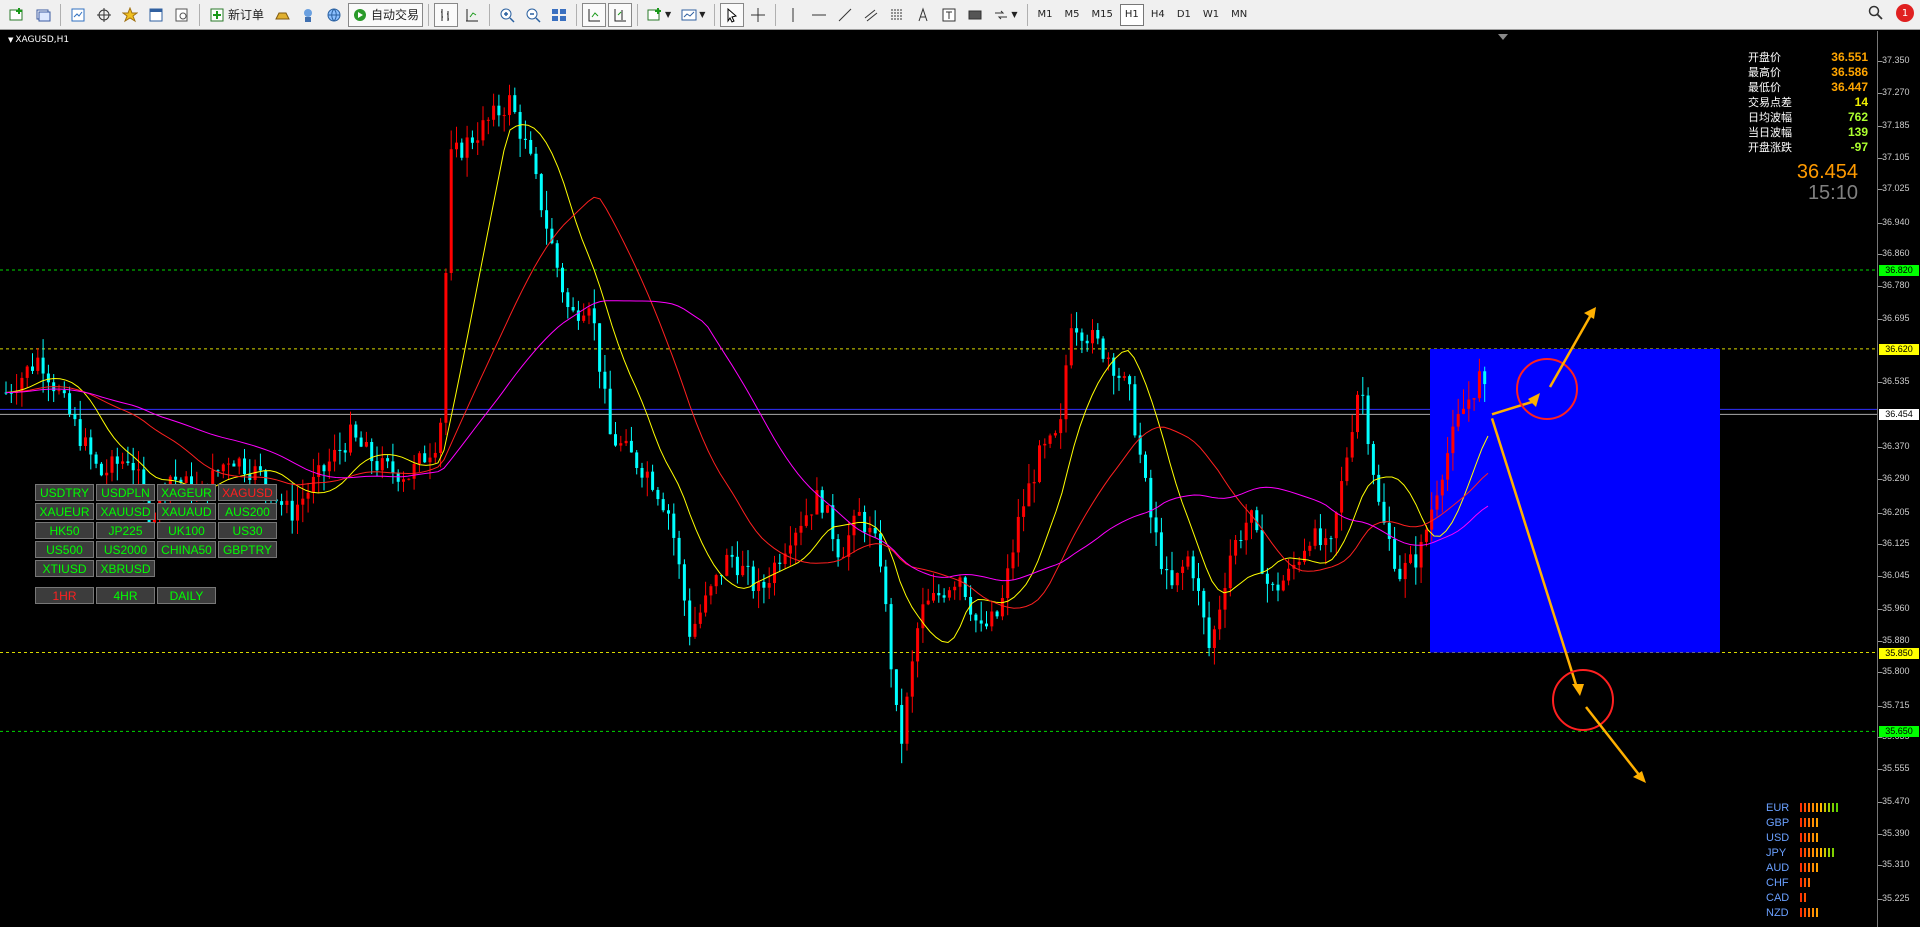 The height and width of the screenshot is (927, 1920). I want to click on strategy-tester-button, so click(182, 15).